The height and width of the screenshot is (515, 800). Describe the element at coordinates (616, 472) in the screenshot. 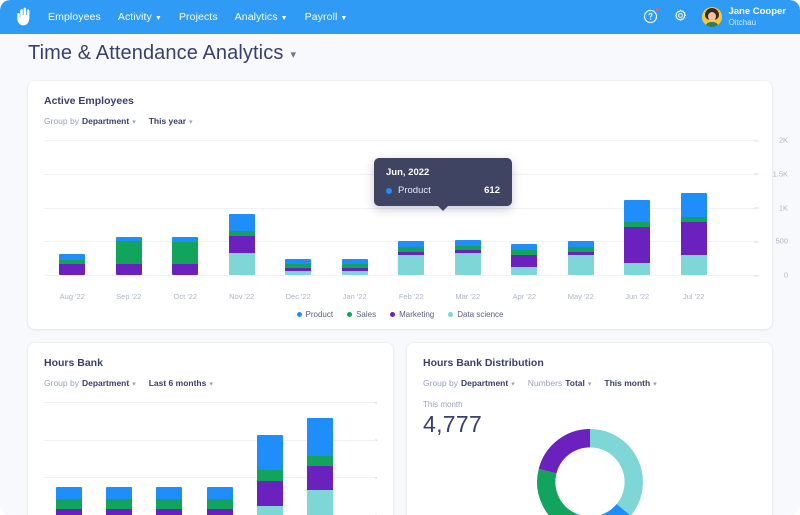

I see `donut-slice-data-science` at that location.